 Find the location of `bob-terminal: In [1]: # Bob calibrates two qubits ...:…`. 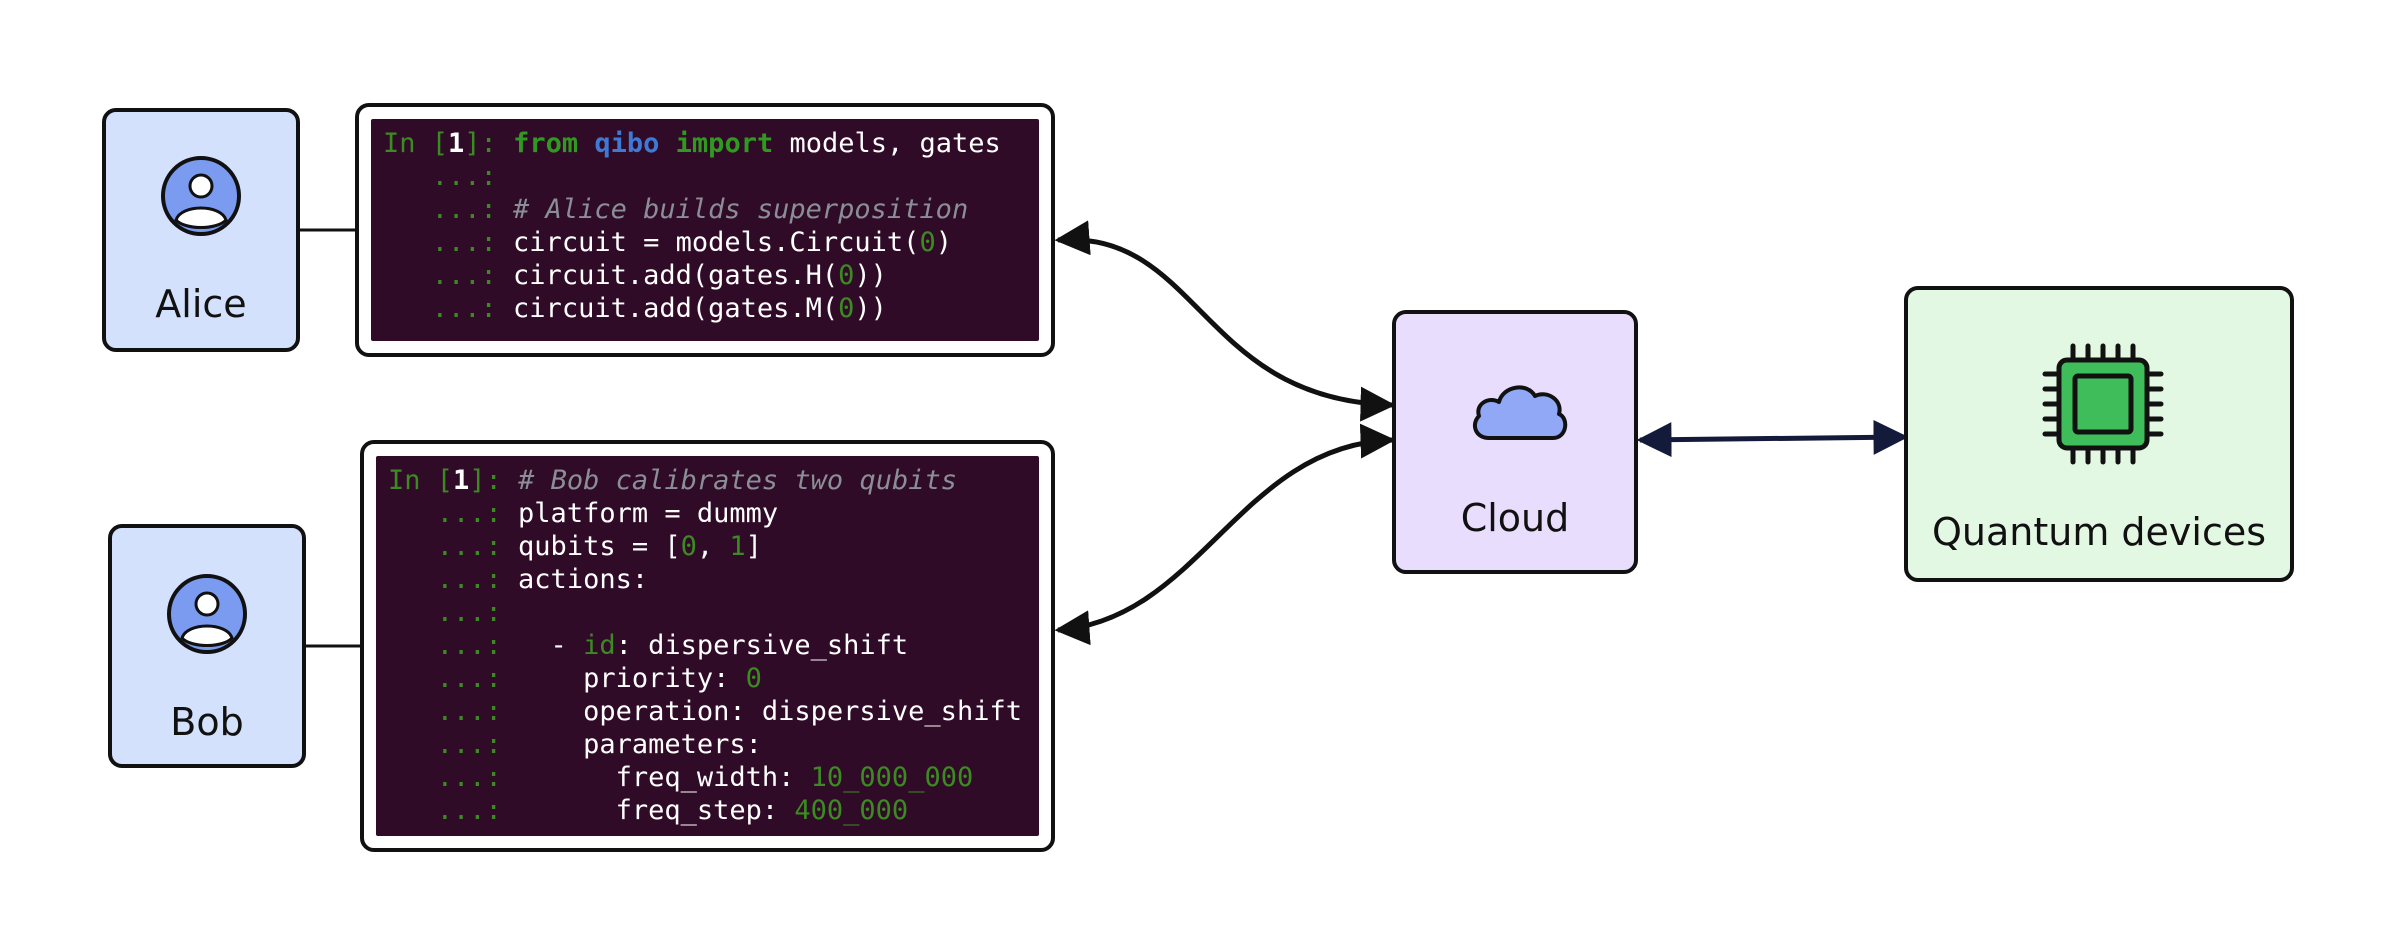

bob-terminal: In [1]: # Bob calibrates two qubits ...:… is located at coordinates (707, 646).